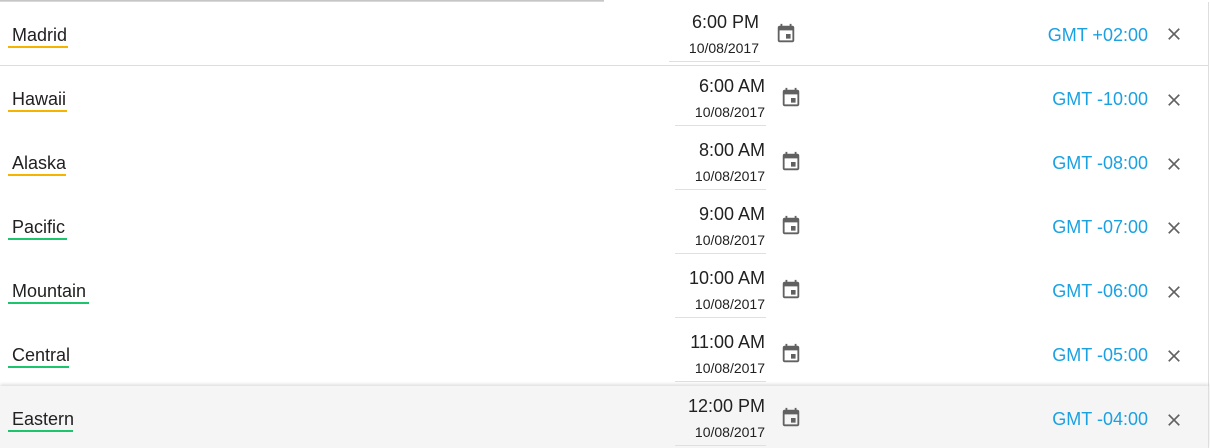 Image resolution: width=1210 pixels, height=448 pixels. I want to click on city-label: Central, so click(41, 356).